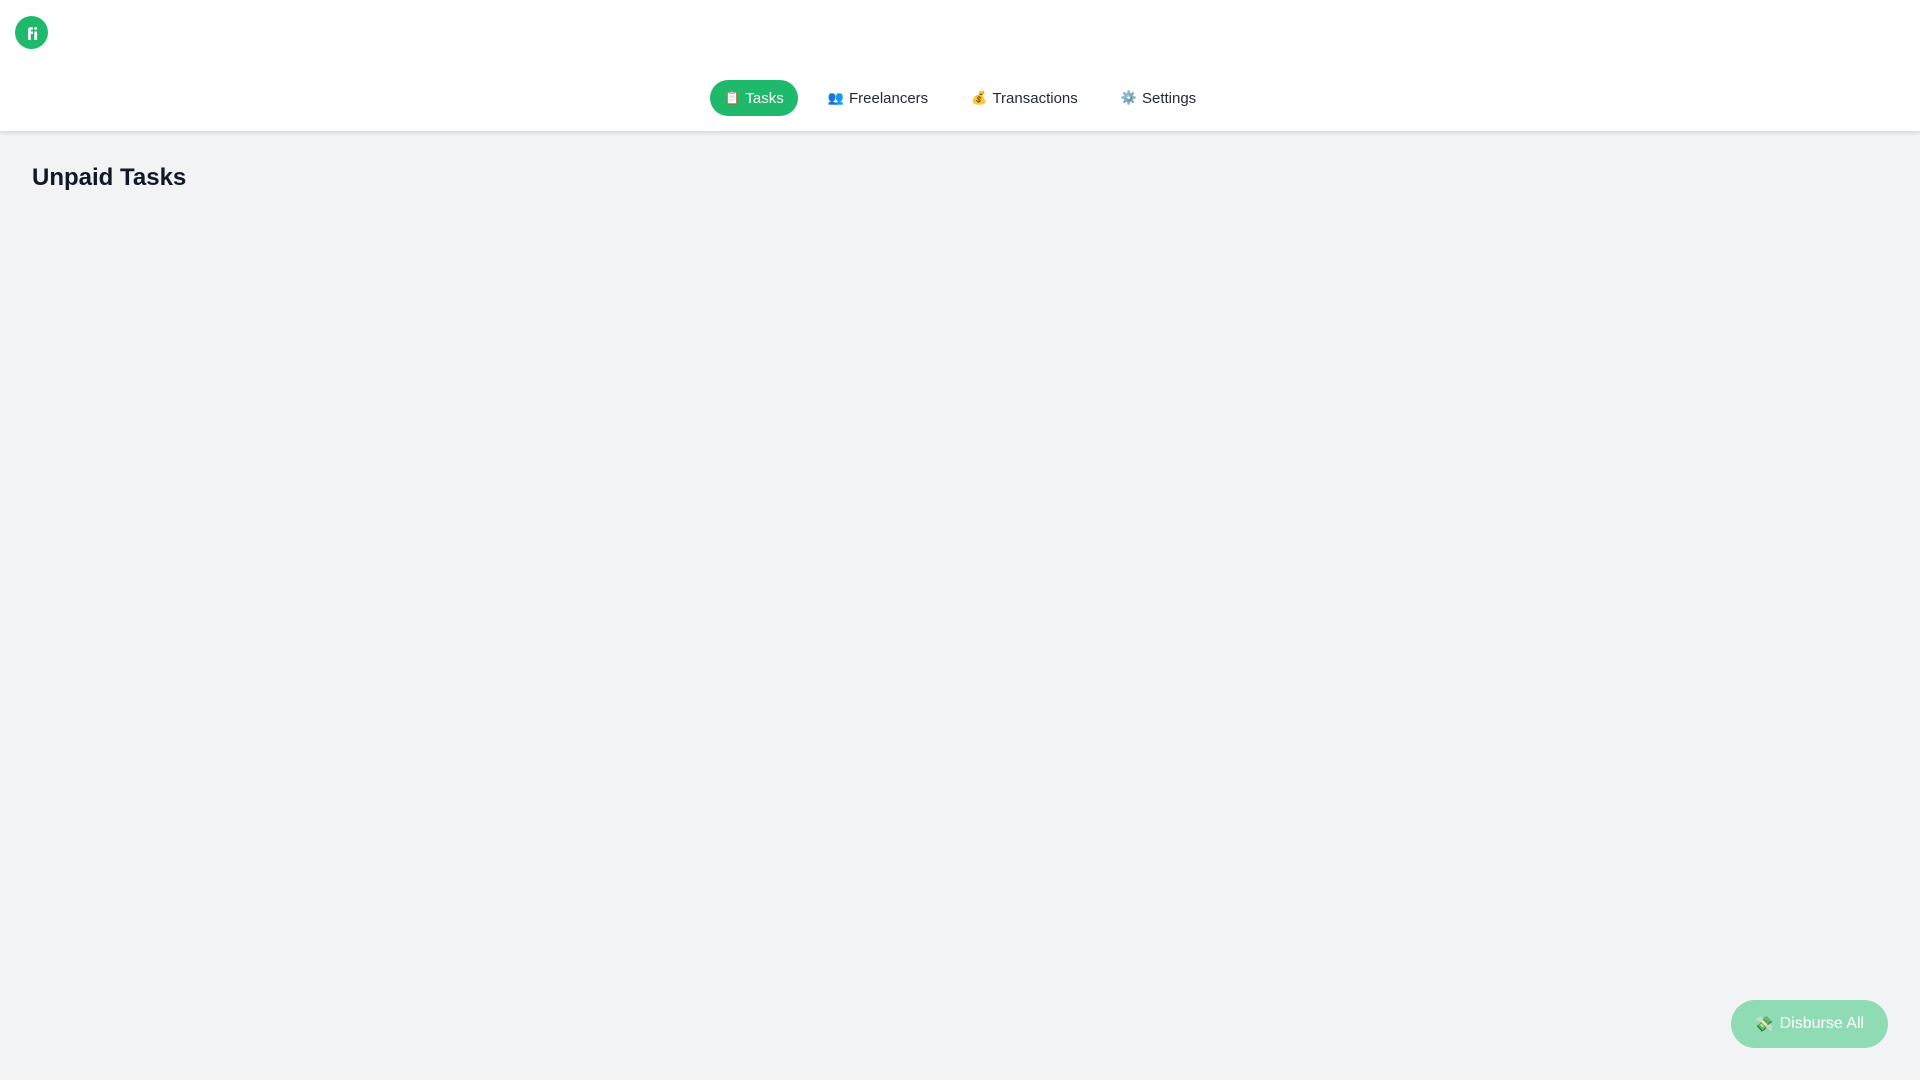  I want to click on nav-tab-settings: ⚙️ Settings, so click(1158, 98).